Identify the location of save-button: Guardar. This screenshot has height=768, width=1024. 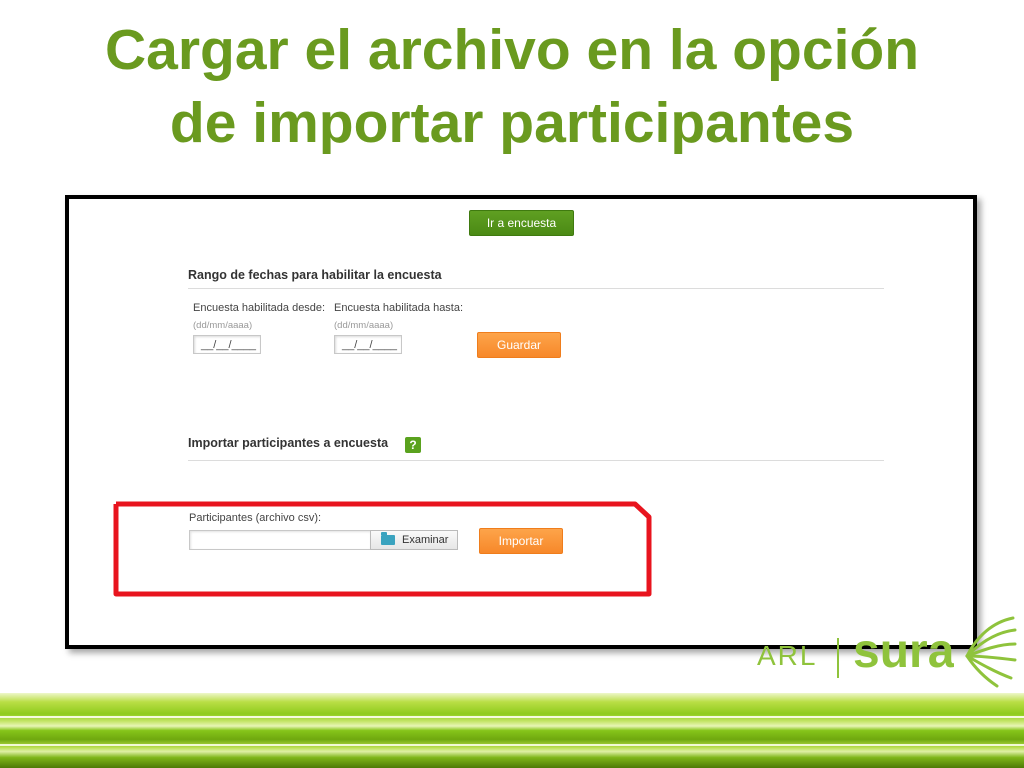
(519, 345).